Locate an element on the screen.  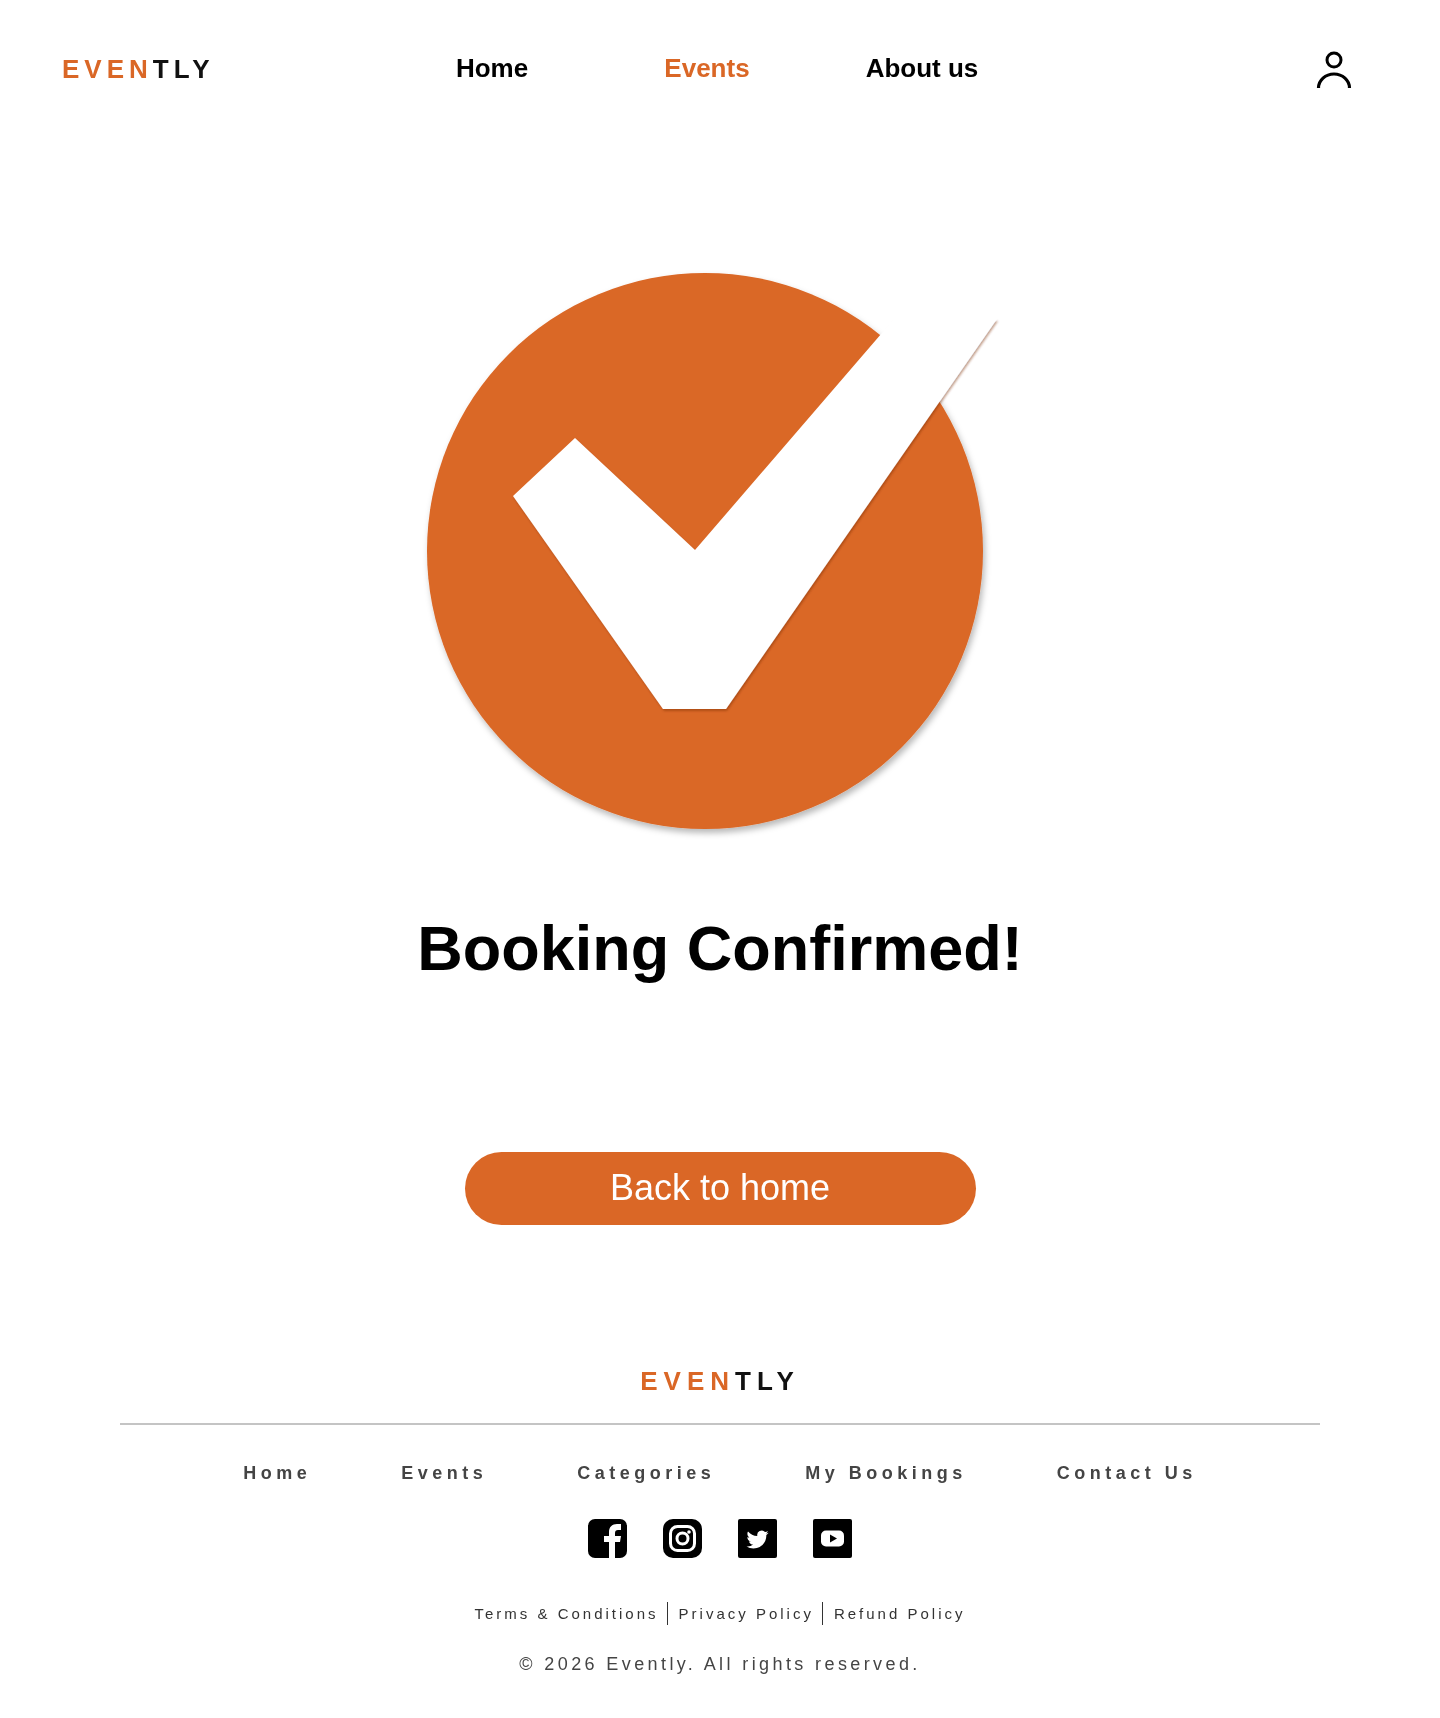
footer-link: Categories is located at coordinates (646, 1473).